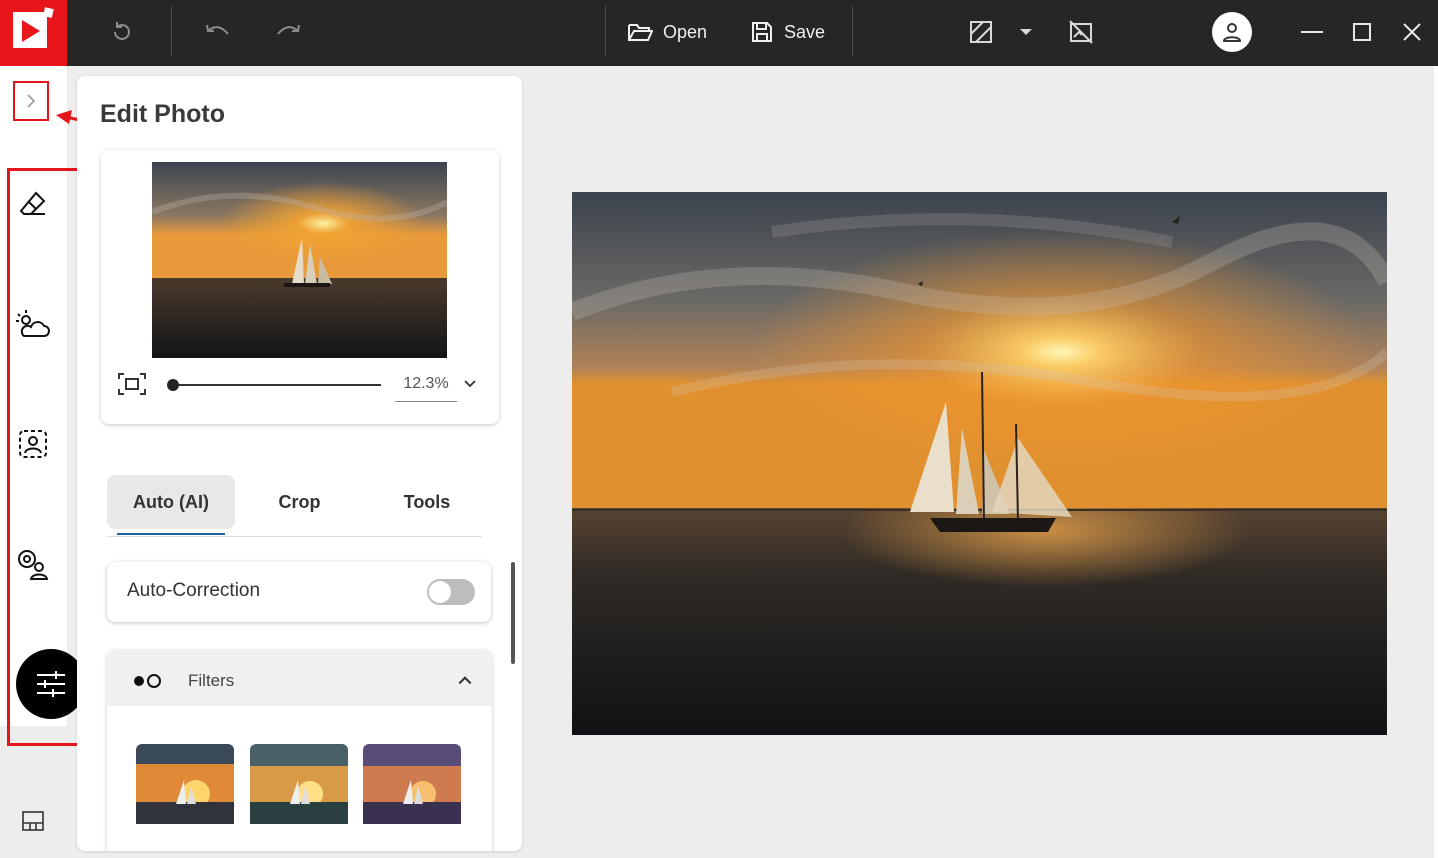  Describe the element at coordinates (299, 592) in the screenshot. I see `auto-correction-card: Auto-Correction` at that location.